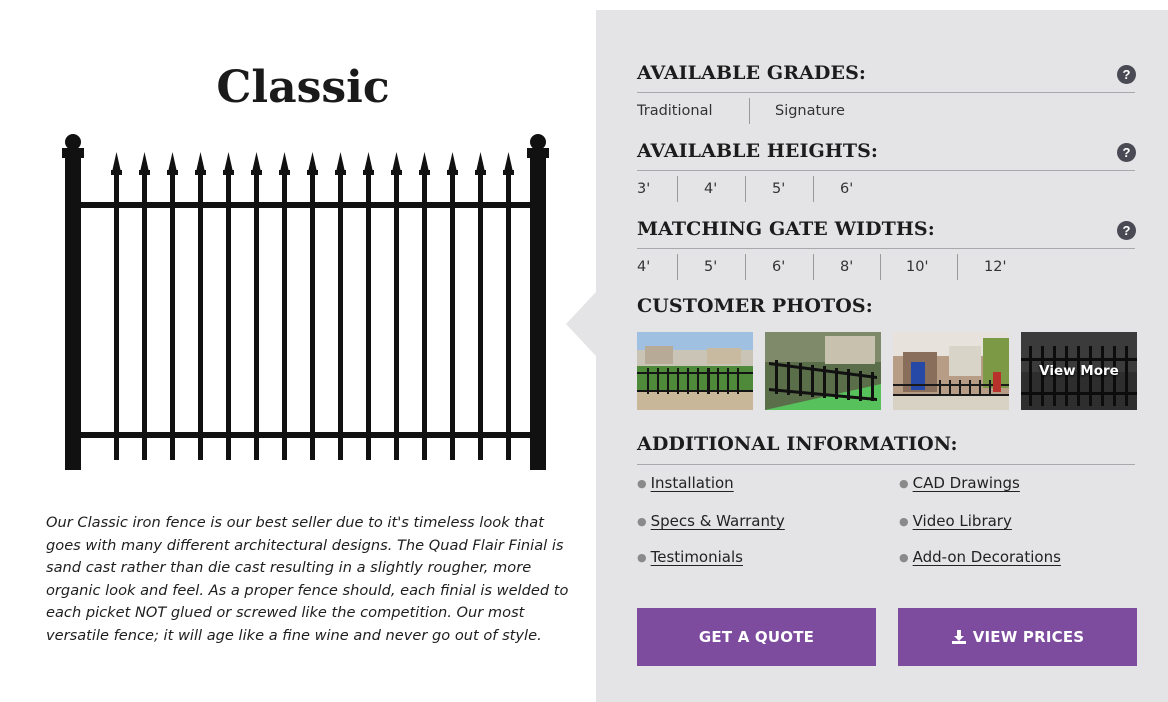 This screenshot has width=1168, height=702. Describe the element at coordinates (778, 189) in the screenshot. I see `height-option: 5'` at that location.